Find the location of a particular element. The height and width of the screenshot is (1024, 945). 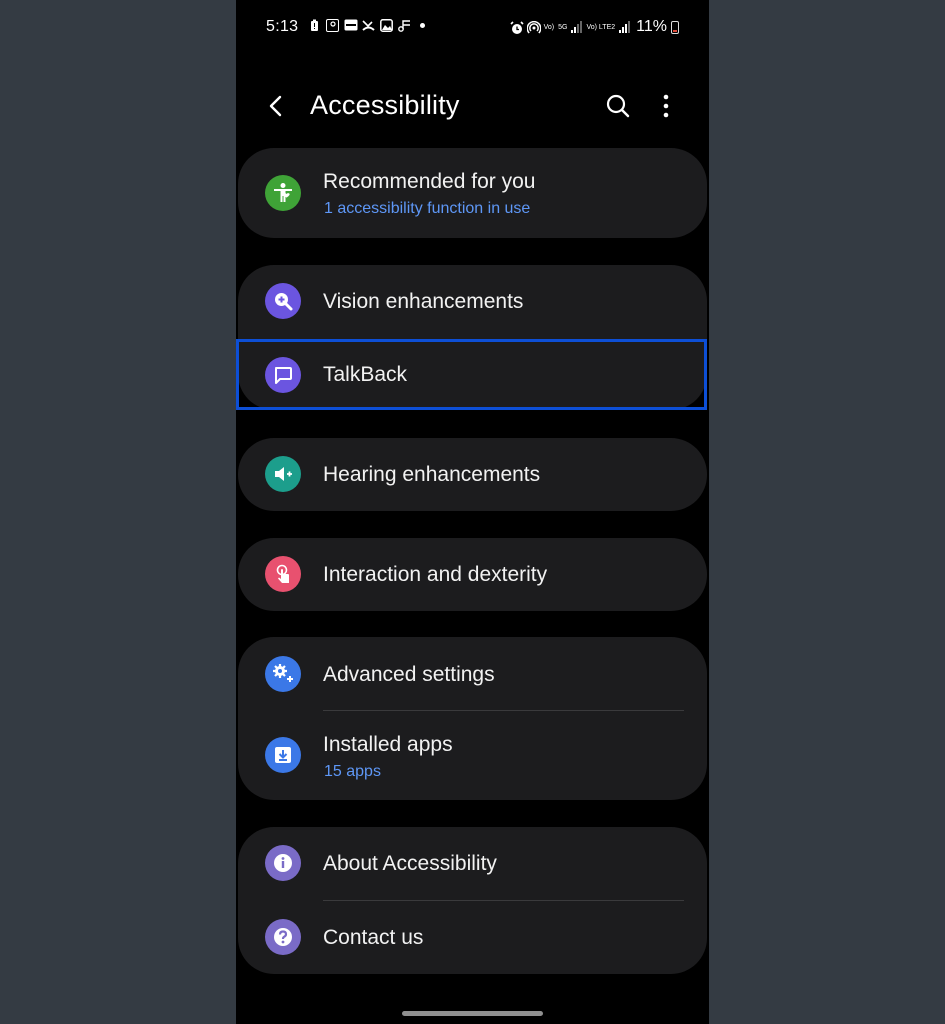

missed-call-icon is located at coordinates (368, 25).